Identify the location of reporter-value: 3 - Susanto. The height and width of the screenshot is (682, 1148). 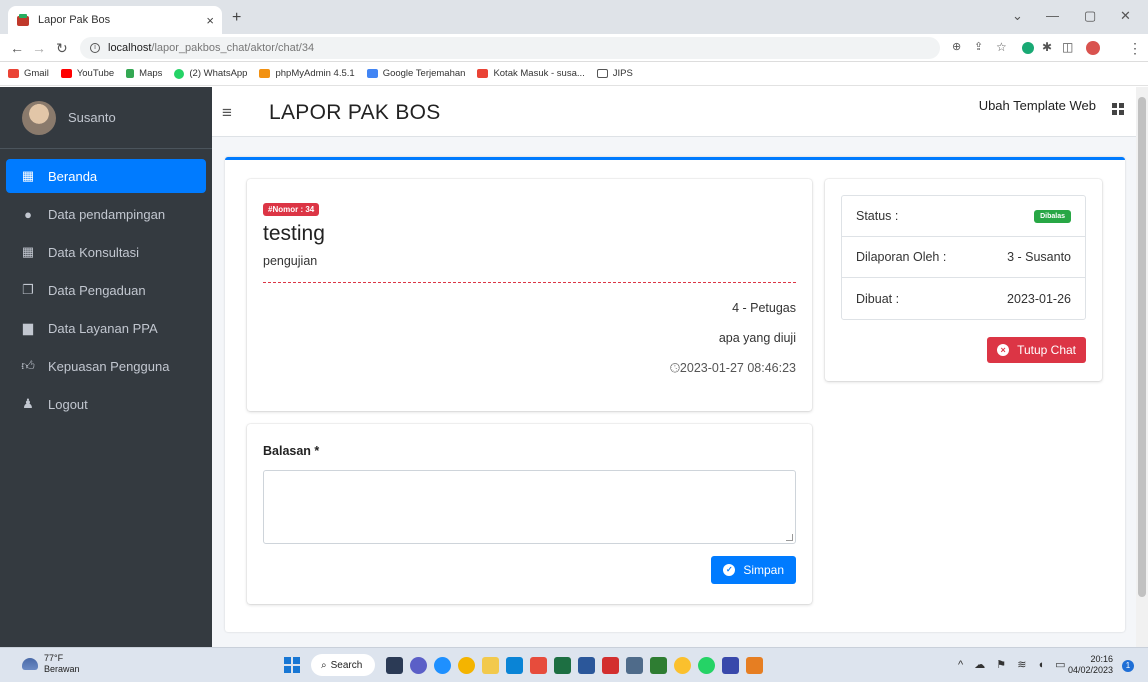
(1039, 257).